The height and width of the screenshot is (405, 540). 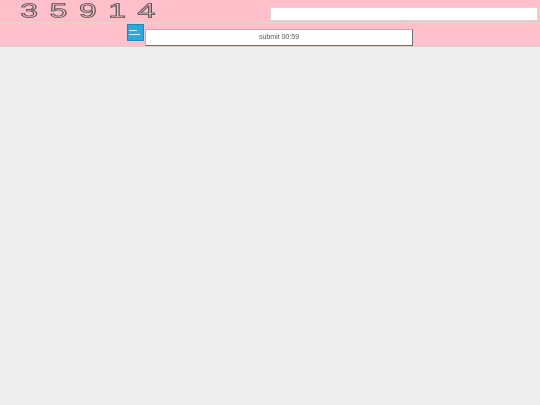 I want to click on captcha-svg: 35914, so click(x=93, y=11).